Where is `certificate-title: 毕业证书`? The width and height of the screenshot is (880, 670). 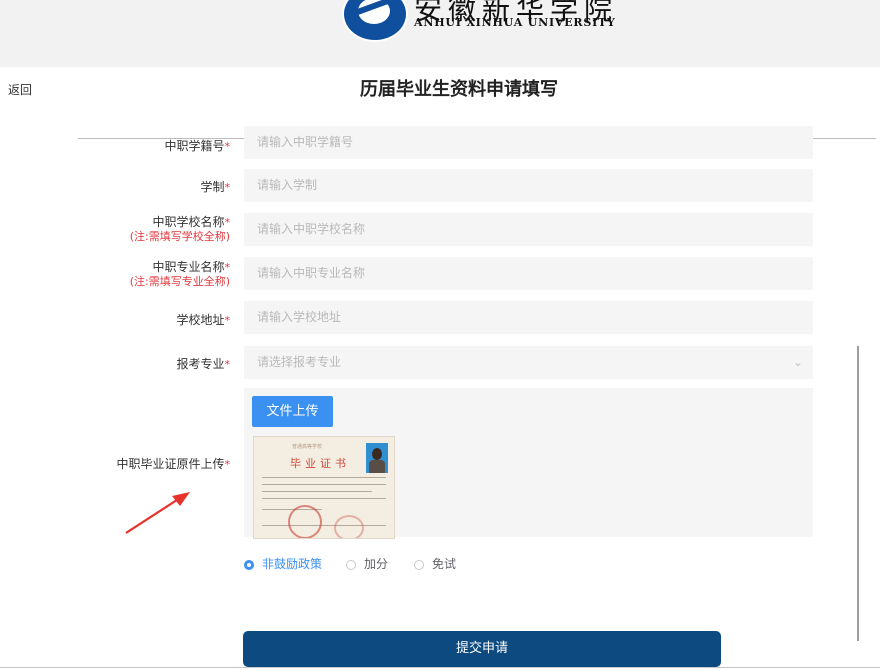 certificate-title: 毕业证书 is located at coordinates (320, 463).